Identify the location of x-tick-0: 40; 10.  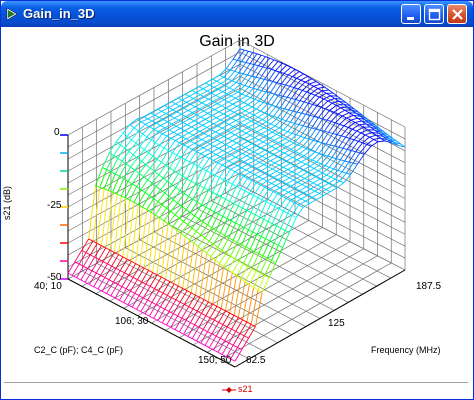
(48, 286).